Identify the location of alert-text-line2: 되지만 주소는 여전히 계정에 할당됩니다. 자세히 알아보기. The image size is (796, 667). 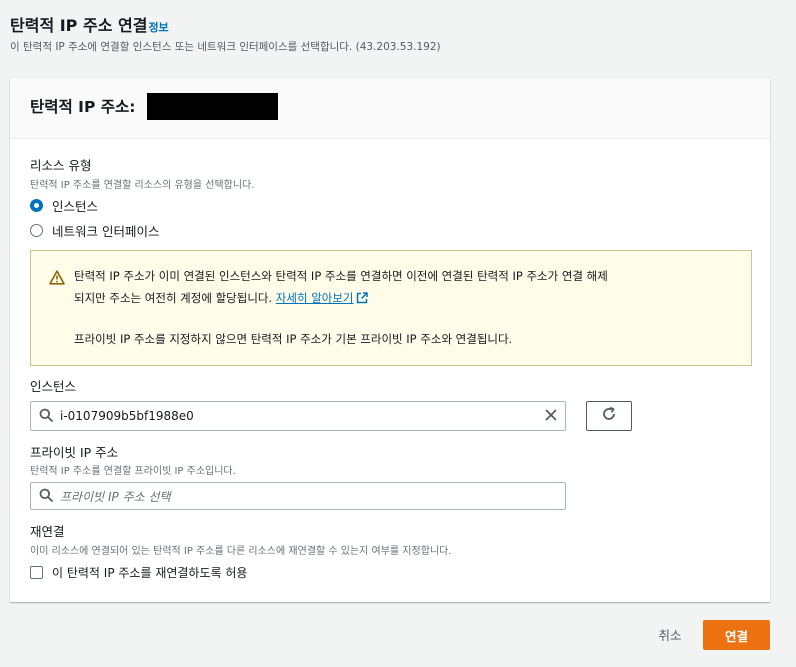
(221, 298).